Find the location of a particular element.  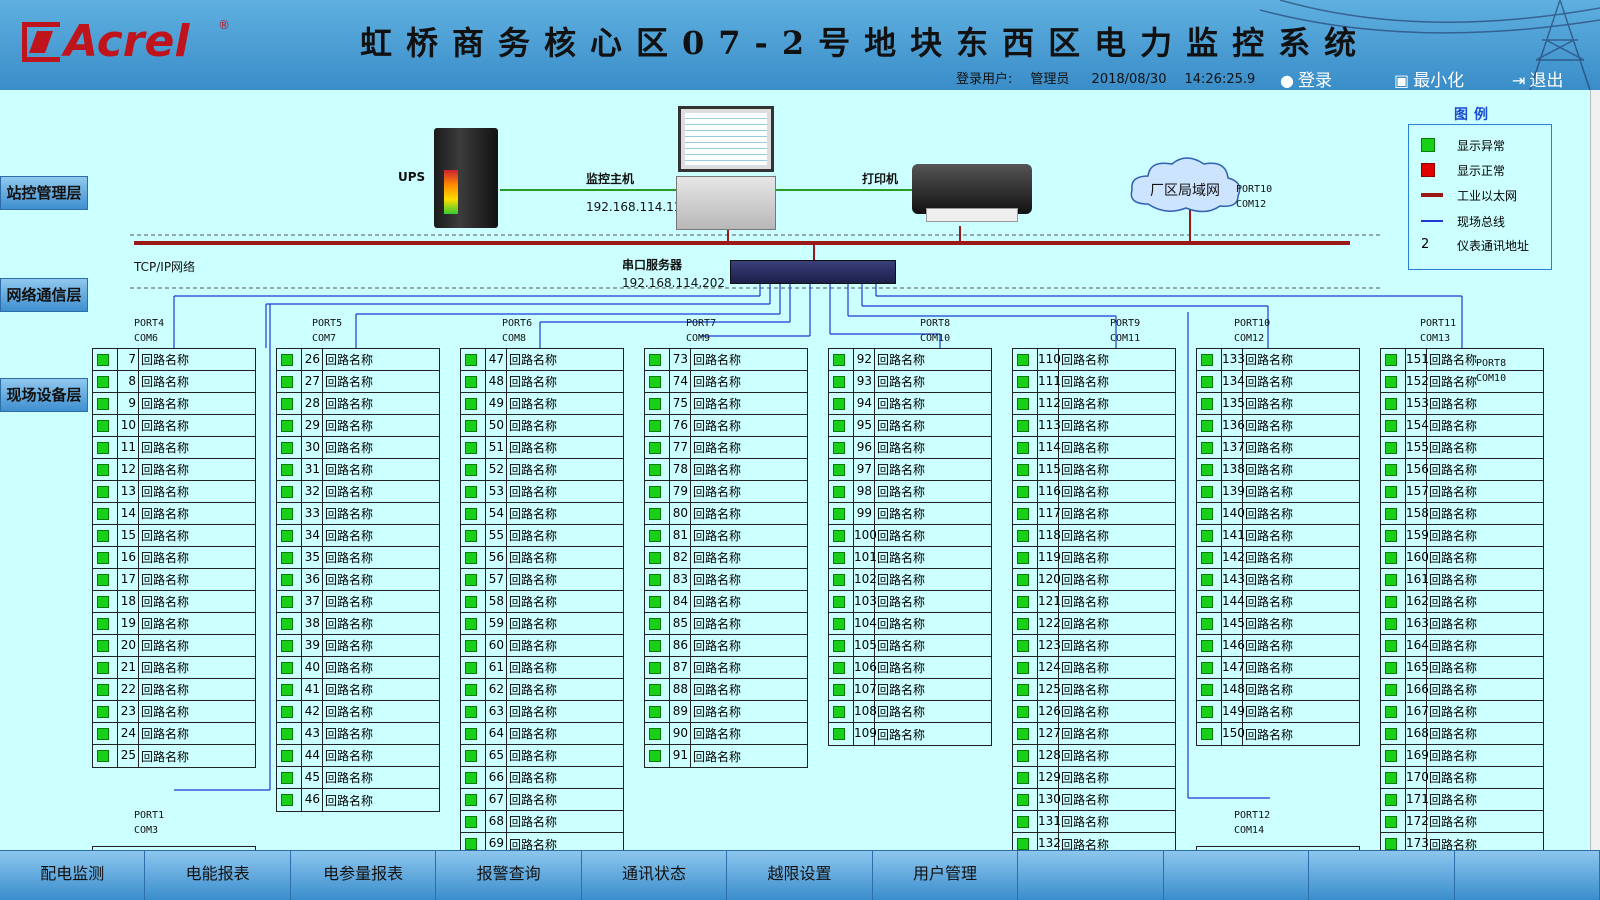

printer-device is located at coordinates (972, 190).